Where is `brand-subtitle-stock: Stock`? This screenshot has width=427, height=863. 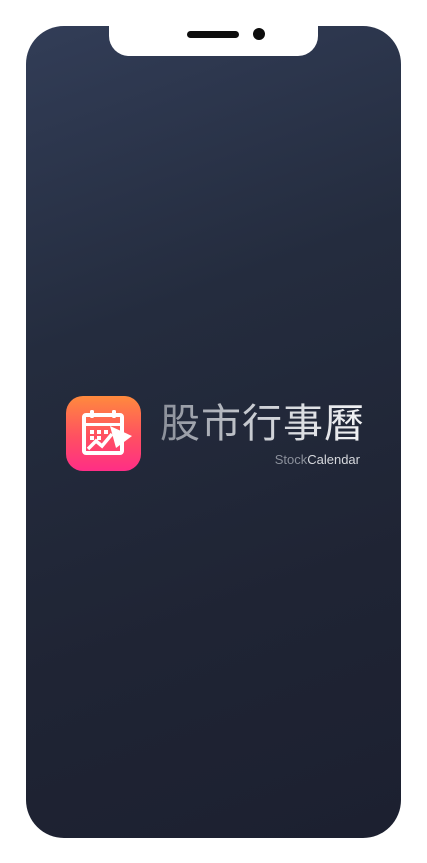 brand-subtitle-stock: Stock is located at coordinates (291, 459).